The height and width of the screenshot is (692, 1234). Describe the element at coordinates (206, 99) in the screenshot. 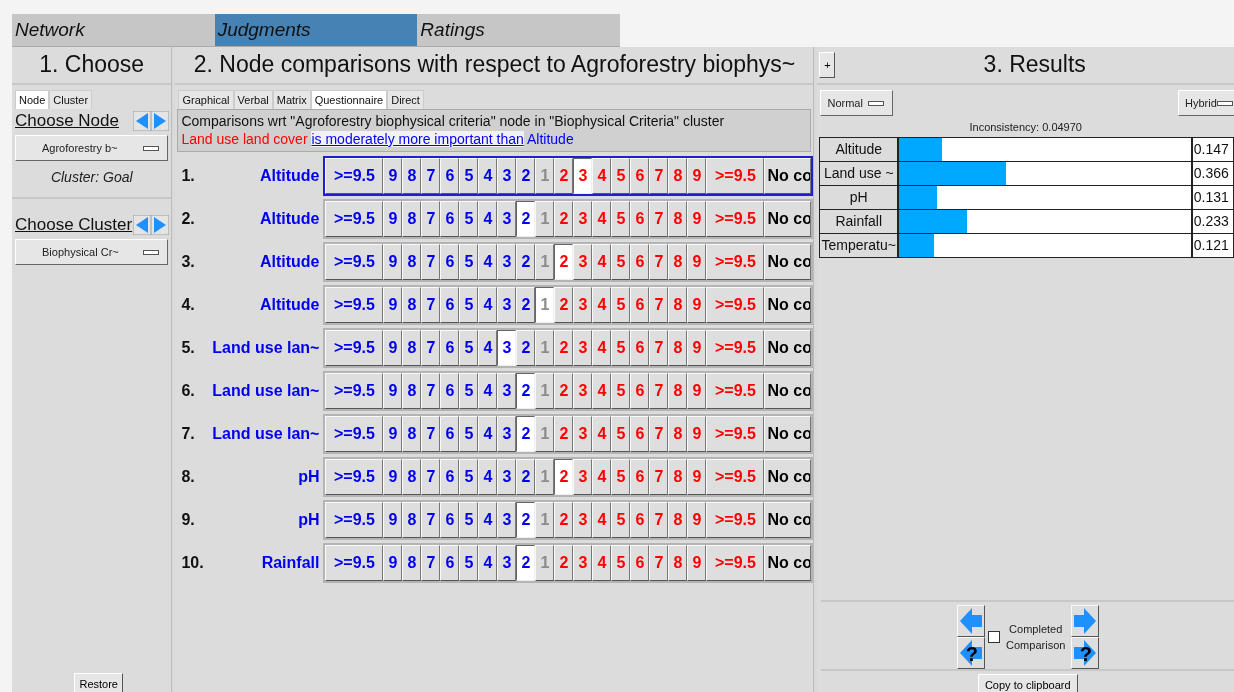

I see `tab: Graphical` at that location.